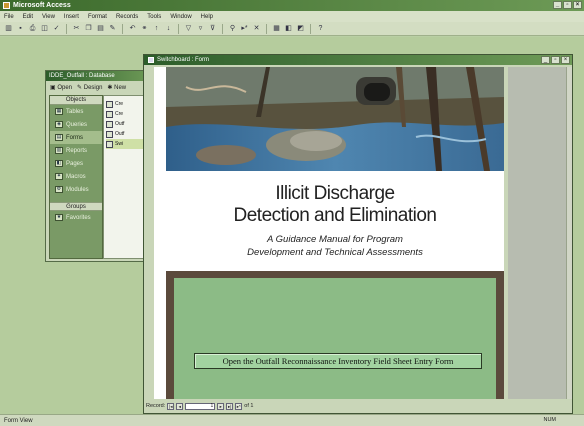  What do you see at coordinates (116, 87) in the screenshot?
I see `new-button: ✱ New` at bounding box center [116, 87].